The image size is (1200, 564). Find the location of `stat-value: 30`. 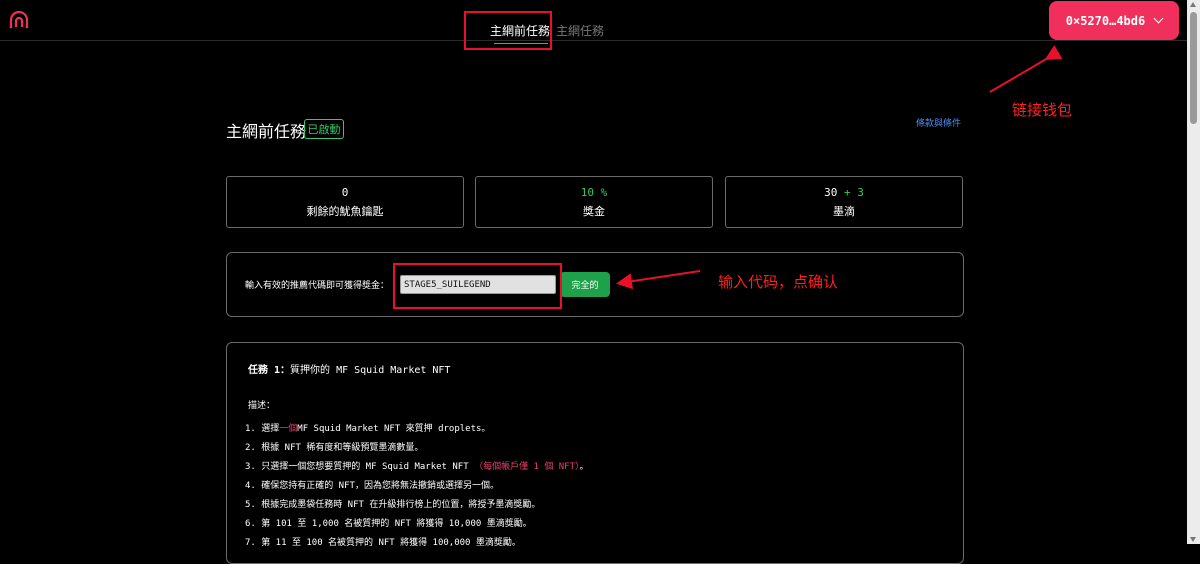

stat-value: 30 is located at coordinates (831, 192).